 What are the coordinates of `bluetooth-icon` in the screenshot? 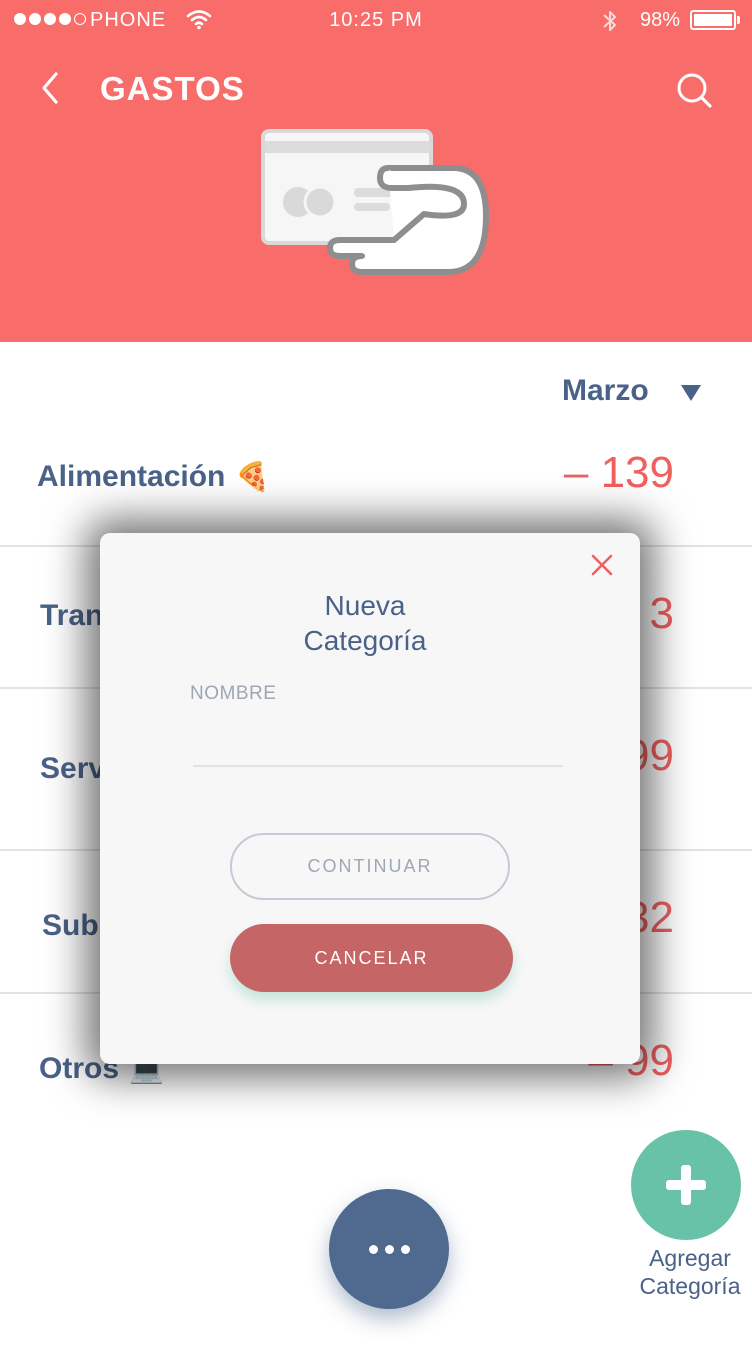 It's located at (609, 21).